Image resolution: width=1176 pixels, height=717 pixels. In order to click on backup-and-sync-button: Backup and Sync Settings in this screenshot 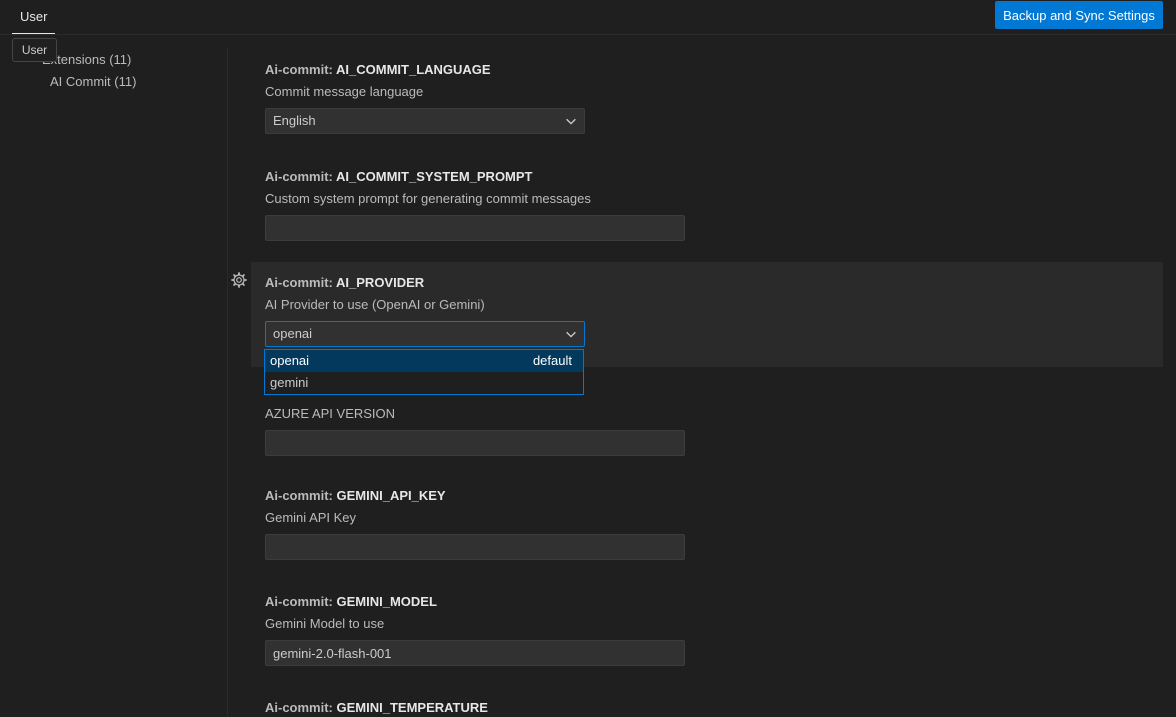, I will do `click(1079, 15)`.